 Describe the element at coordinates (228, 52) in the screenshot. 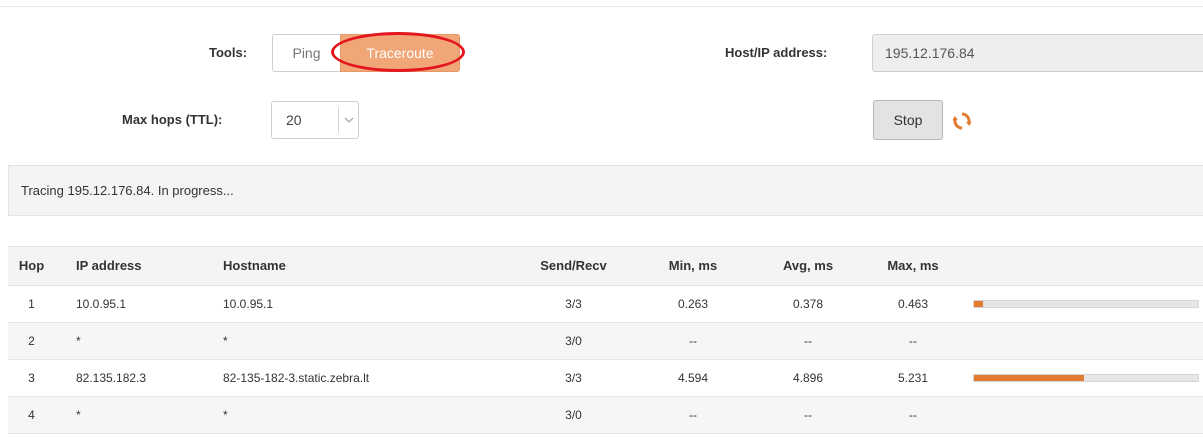

I see `tools-label: Tools:` at that location.